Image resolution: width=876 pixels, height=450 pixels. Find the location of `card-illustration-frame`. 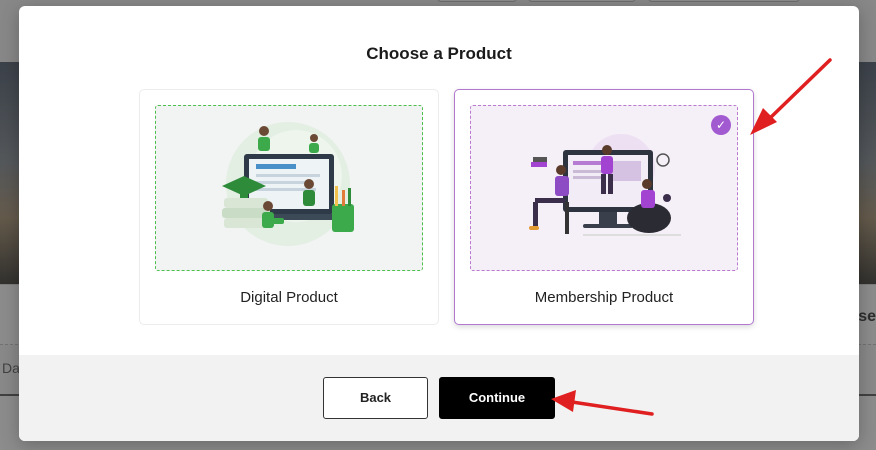

card-illustration-frame is located at coordinates (289, 188).